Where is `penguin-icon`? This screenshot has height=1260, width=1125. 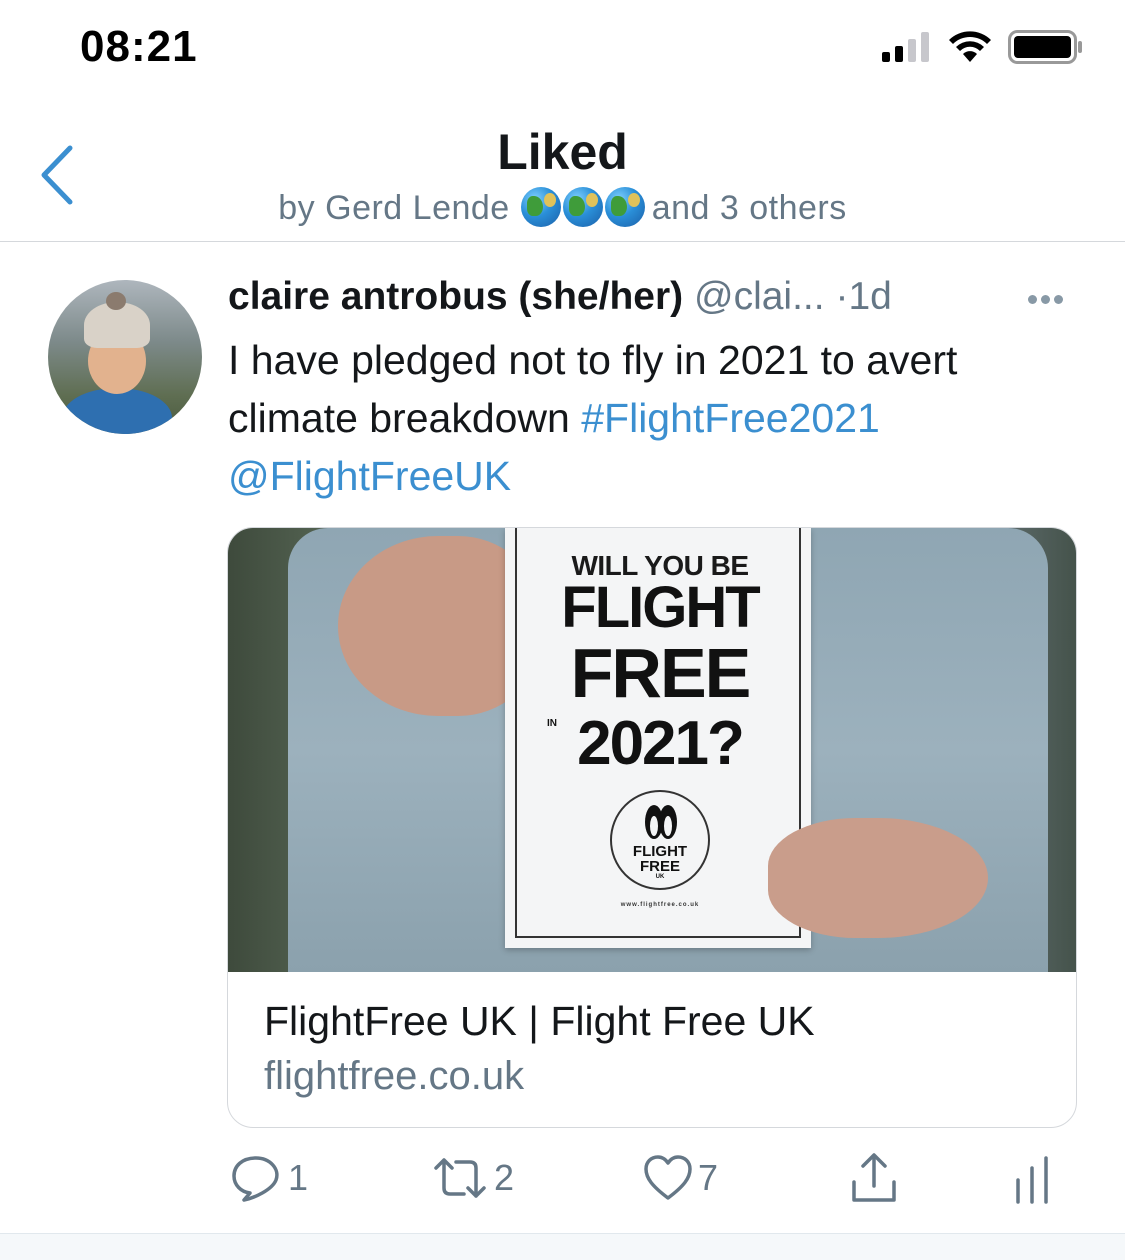
penguin-icon is located at coordinates (661, 822).